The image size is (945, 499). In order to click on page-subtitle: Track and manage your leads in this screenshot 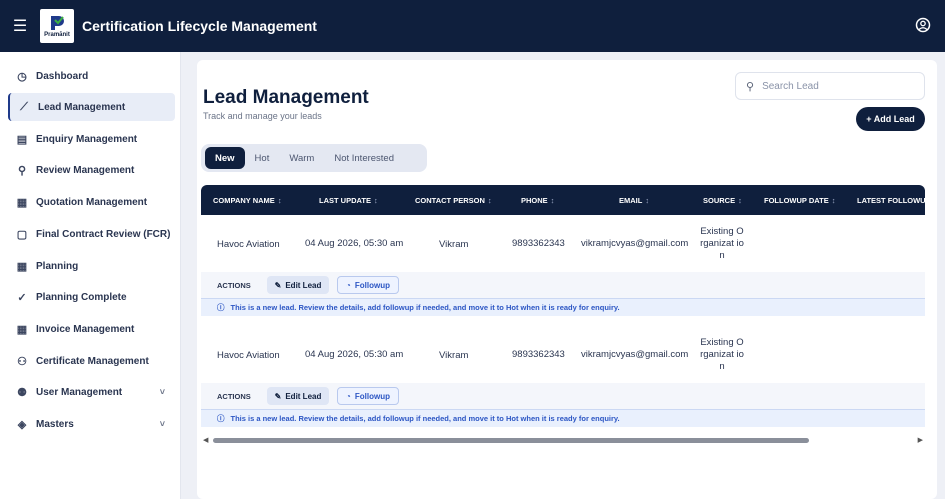, I will do `click(262, 116)`.